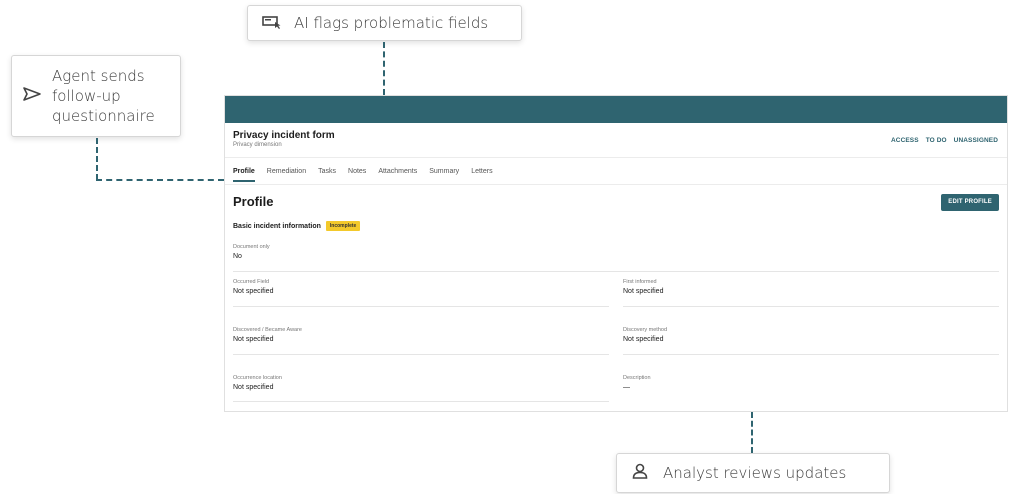 The height and width of the screenshot is (494, 1011). Describe the element at coordinates (237, 256) in the screenshot. I see `field-value: No` at that location.